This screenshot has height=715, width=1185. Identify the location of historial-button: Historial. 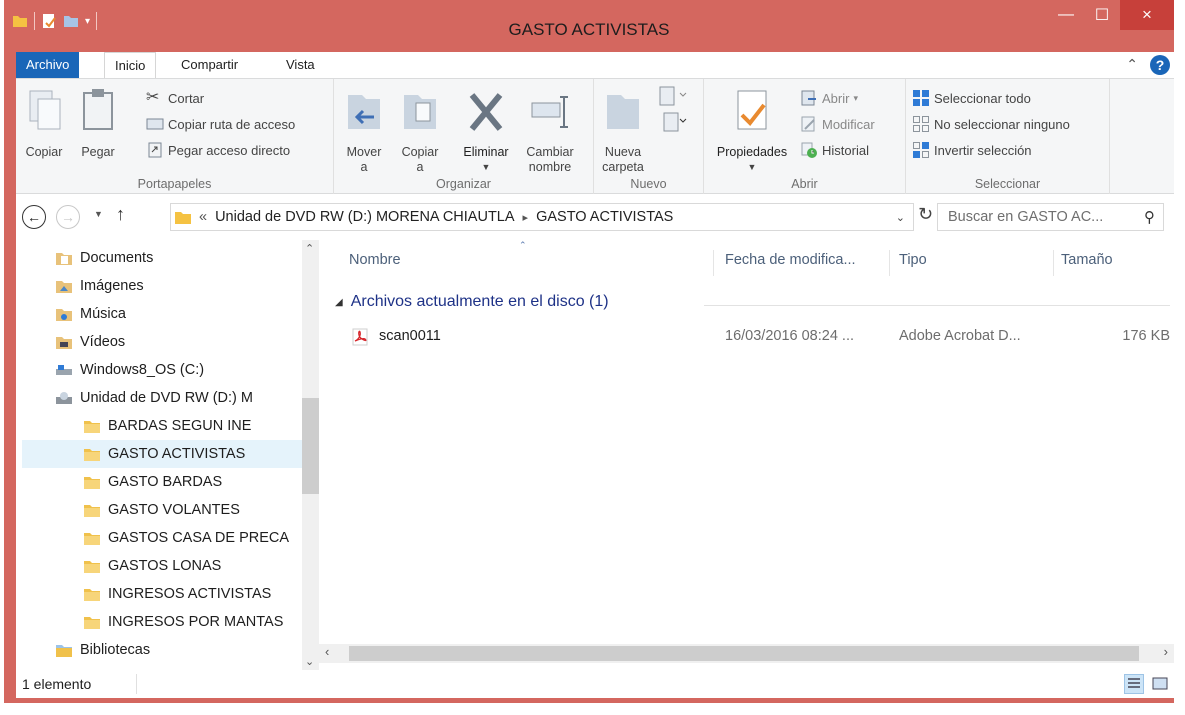
(834, 150).